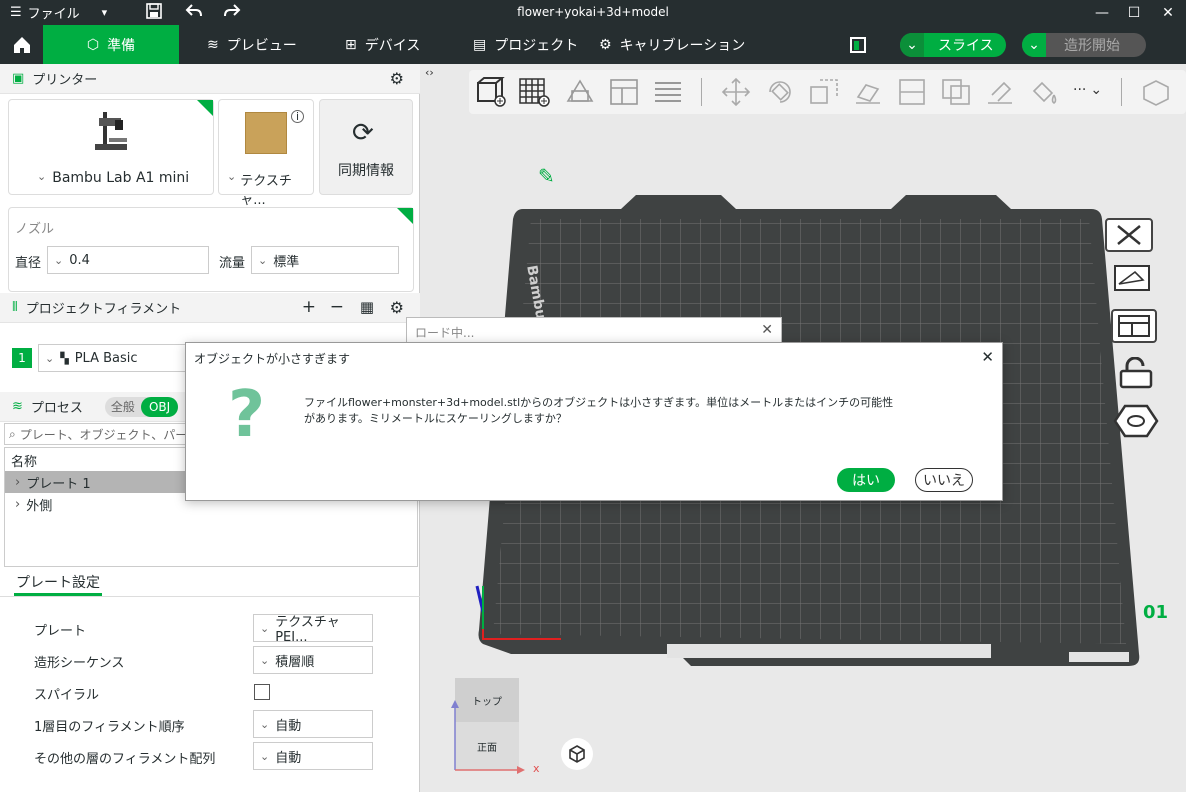  I want to click on filament-header: ⦀ プロジェクトフィラメント + − ▦ ⚙, so click(210, 308).